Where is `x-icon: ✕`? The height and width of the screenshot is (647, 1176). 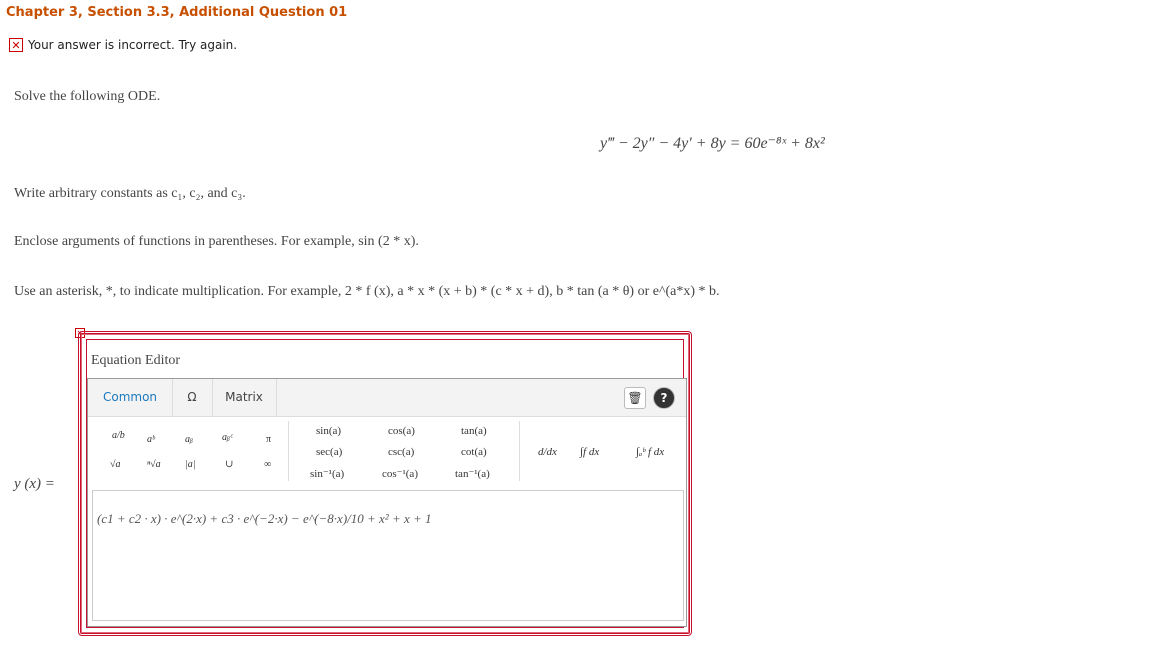 x-icon: ✕ is located at coordinates (16, 45).